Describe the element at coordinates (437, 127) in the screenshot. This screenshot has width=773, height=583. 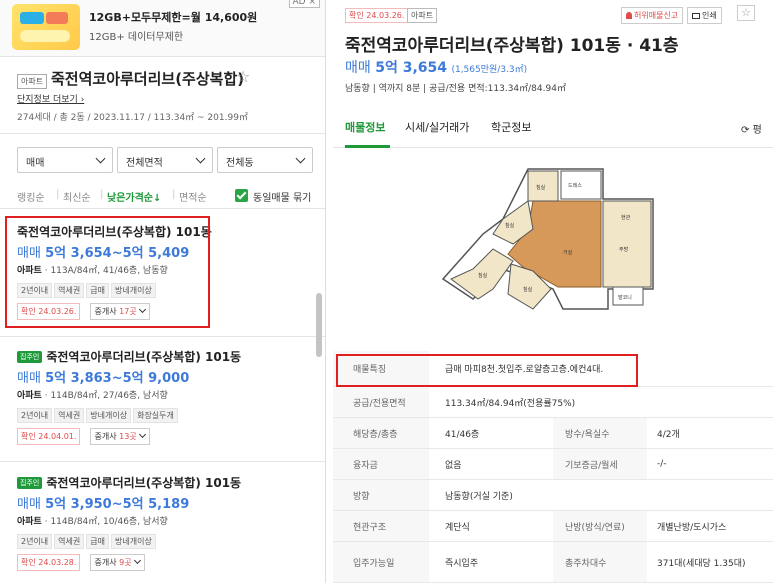
I see `tab-price-history: 시세/실거래가` at that location.